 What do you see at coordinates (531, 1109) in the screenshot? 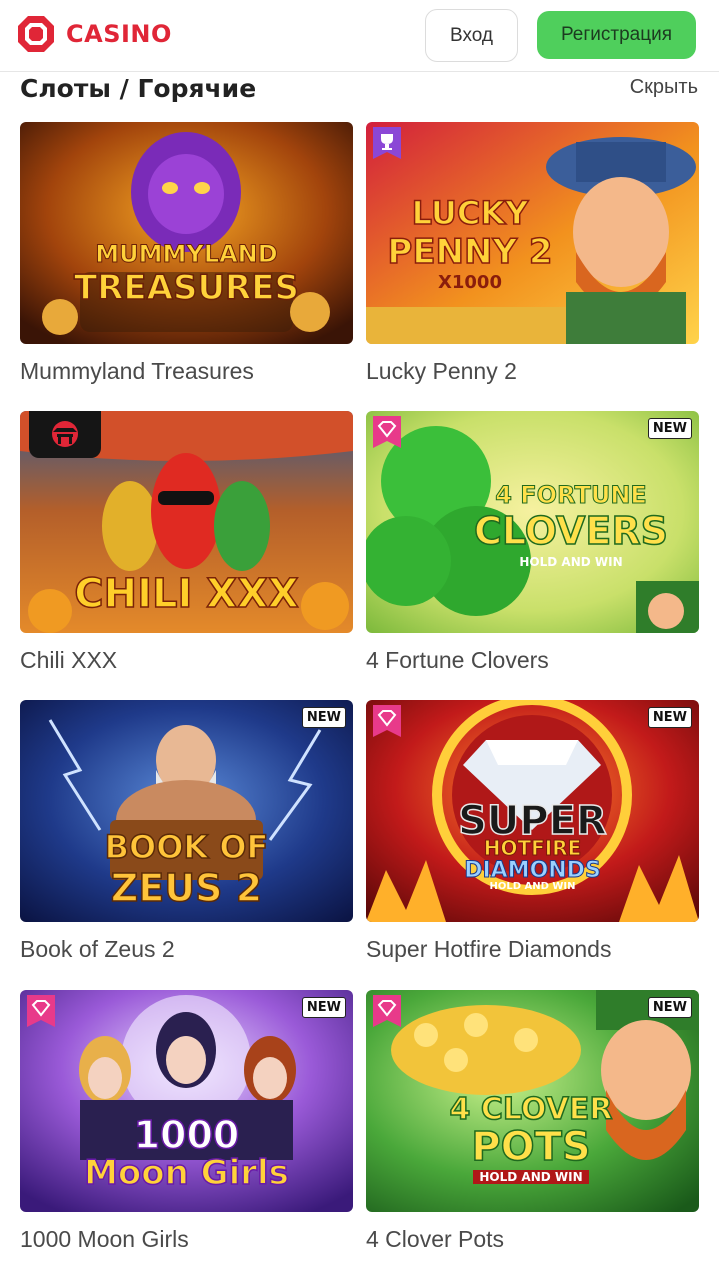
I see `art-title-line1: 4 CLOVER` at bounding box center [531, 1109].